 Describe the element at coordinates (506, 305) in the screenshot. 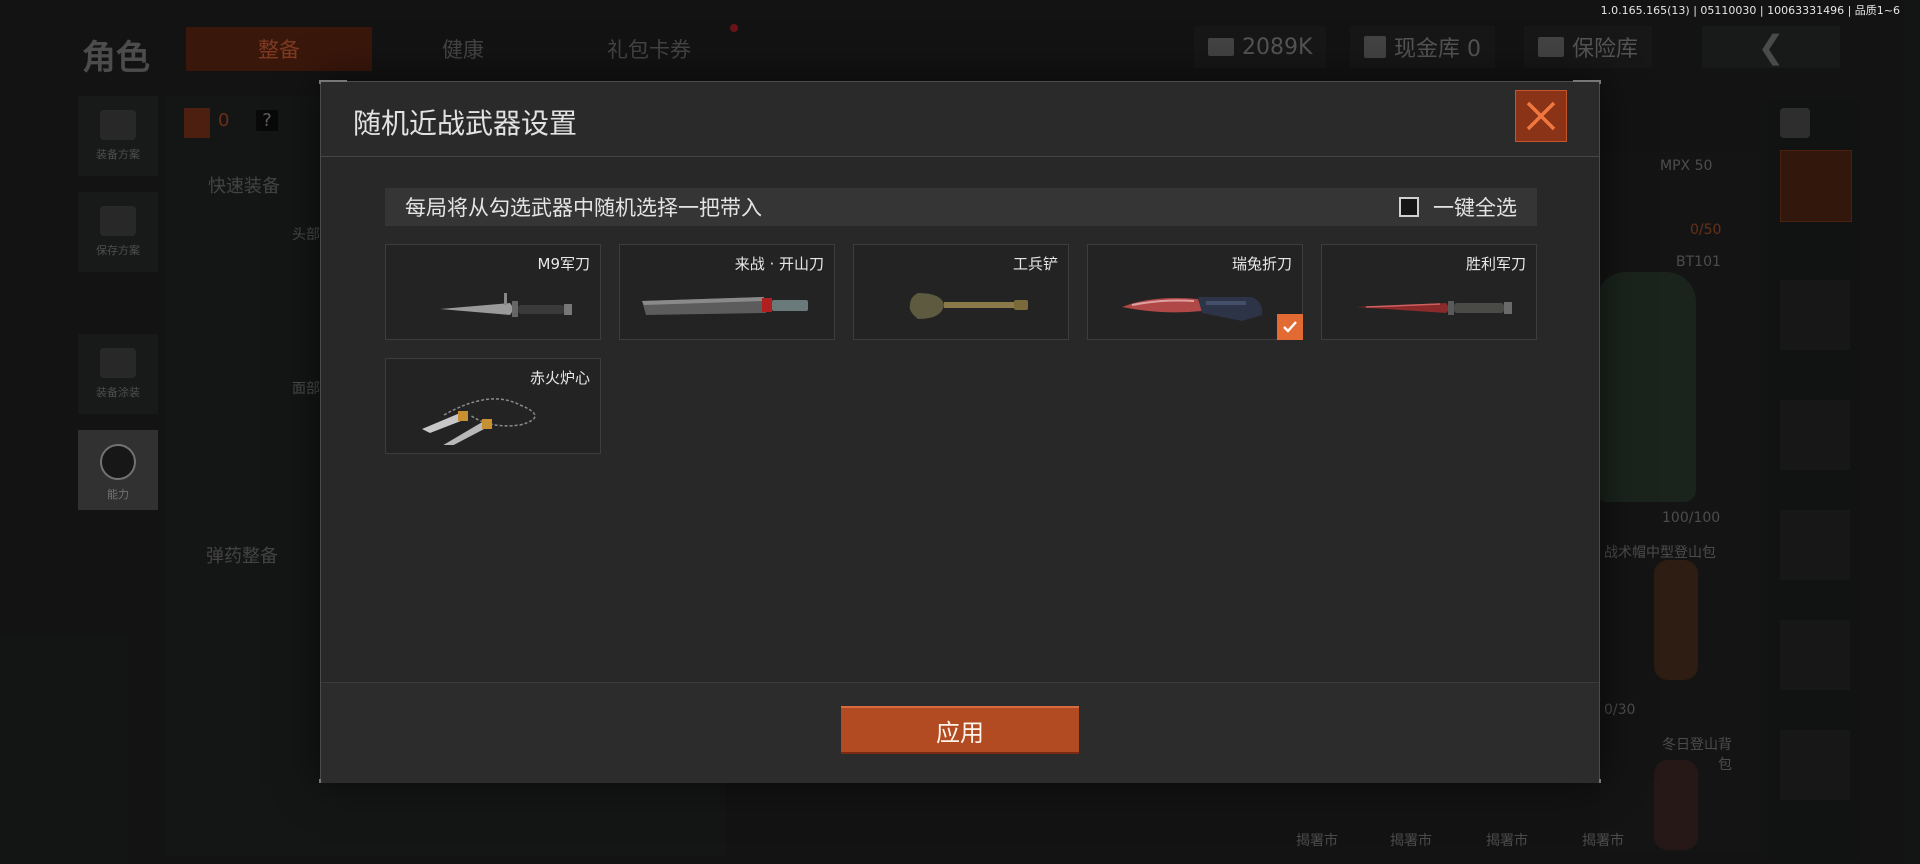

I see `m9-knife-icon` at that location.